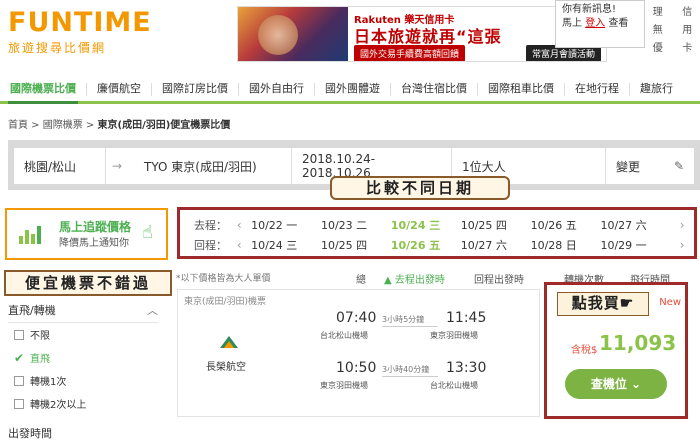 The image size is (700, 445). I want to click on flight-duration: 3小時40分鐘, so click(405, 369).